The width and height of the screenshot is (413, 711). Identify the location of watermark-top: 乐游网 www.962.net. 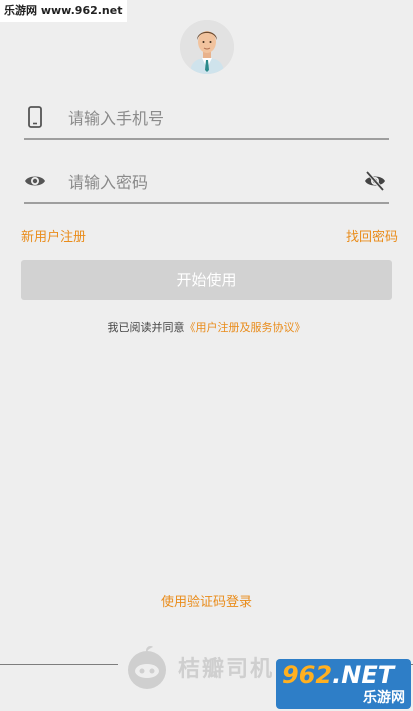
(64, 11).